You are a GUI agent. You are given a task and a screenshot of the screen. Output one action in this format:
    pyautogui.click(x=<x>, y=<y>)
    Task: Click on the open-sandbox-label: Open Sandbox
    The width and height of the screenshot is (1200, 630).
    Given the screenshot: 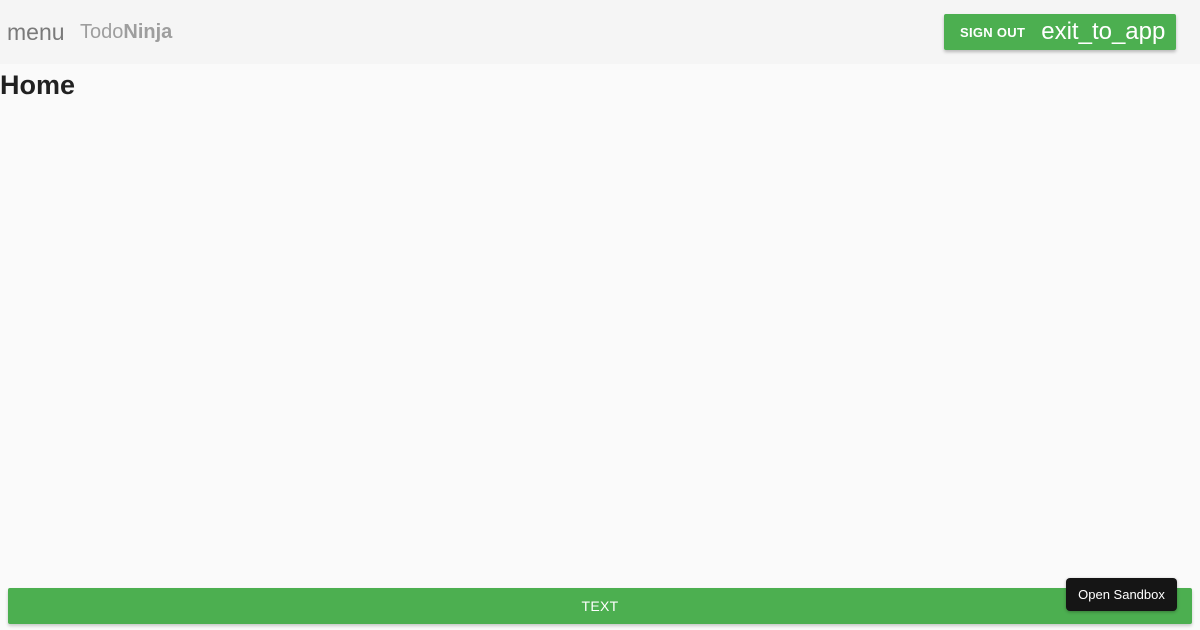 What is the action you would take?
    pyautogui.click(x=1121, y=594)
    